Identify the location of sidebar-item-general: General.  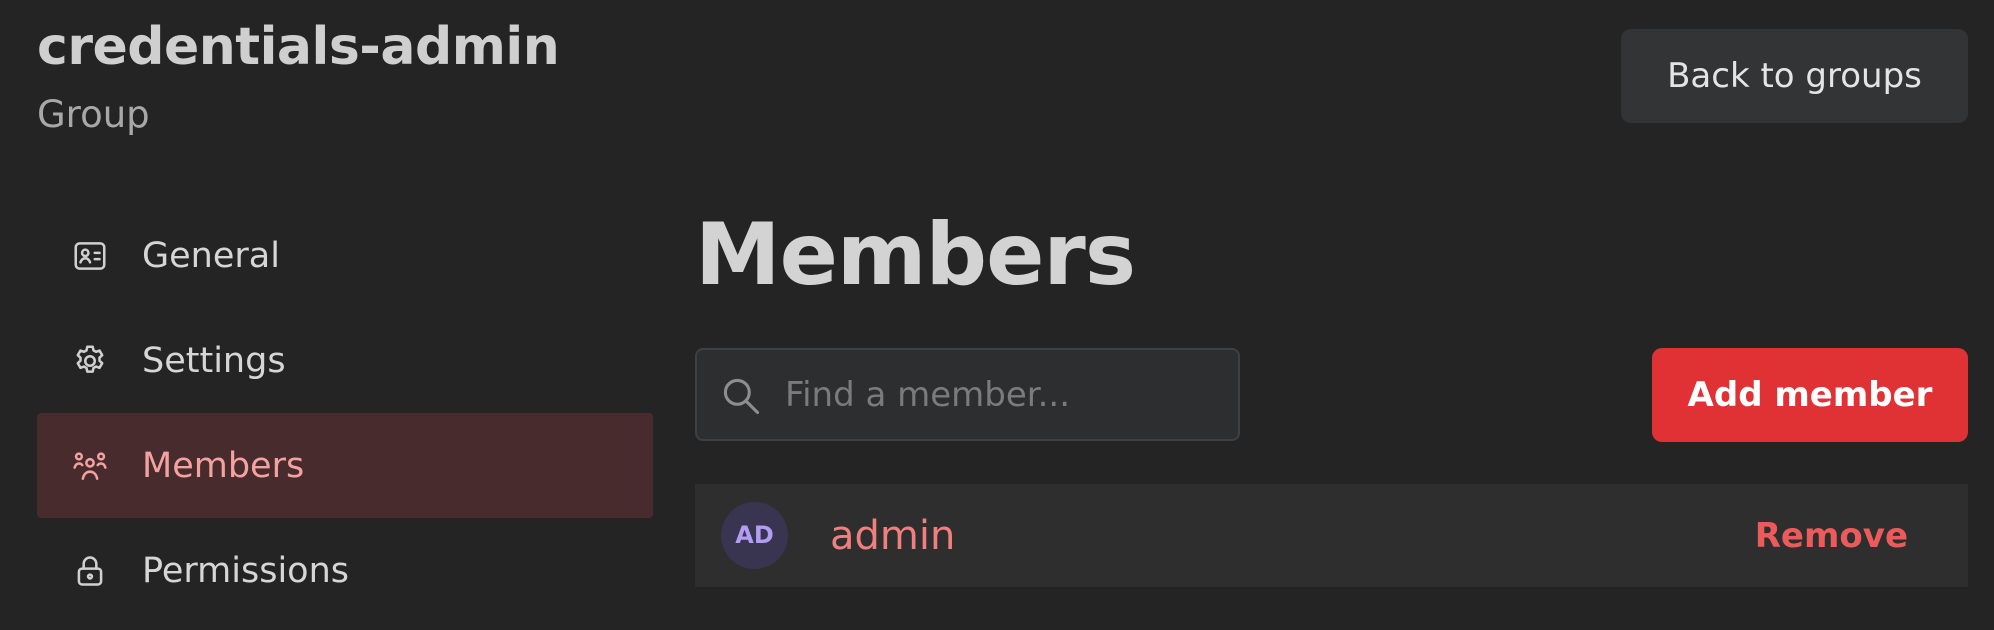
(345, 255).